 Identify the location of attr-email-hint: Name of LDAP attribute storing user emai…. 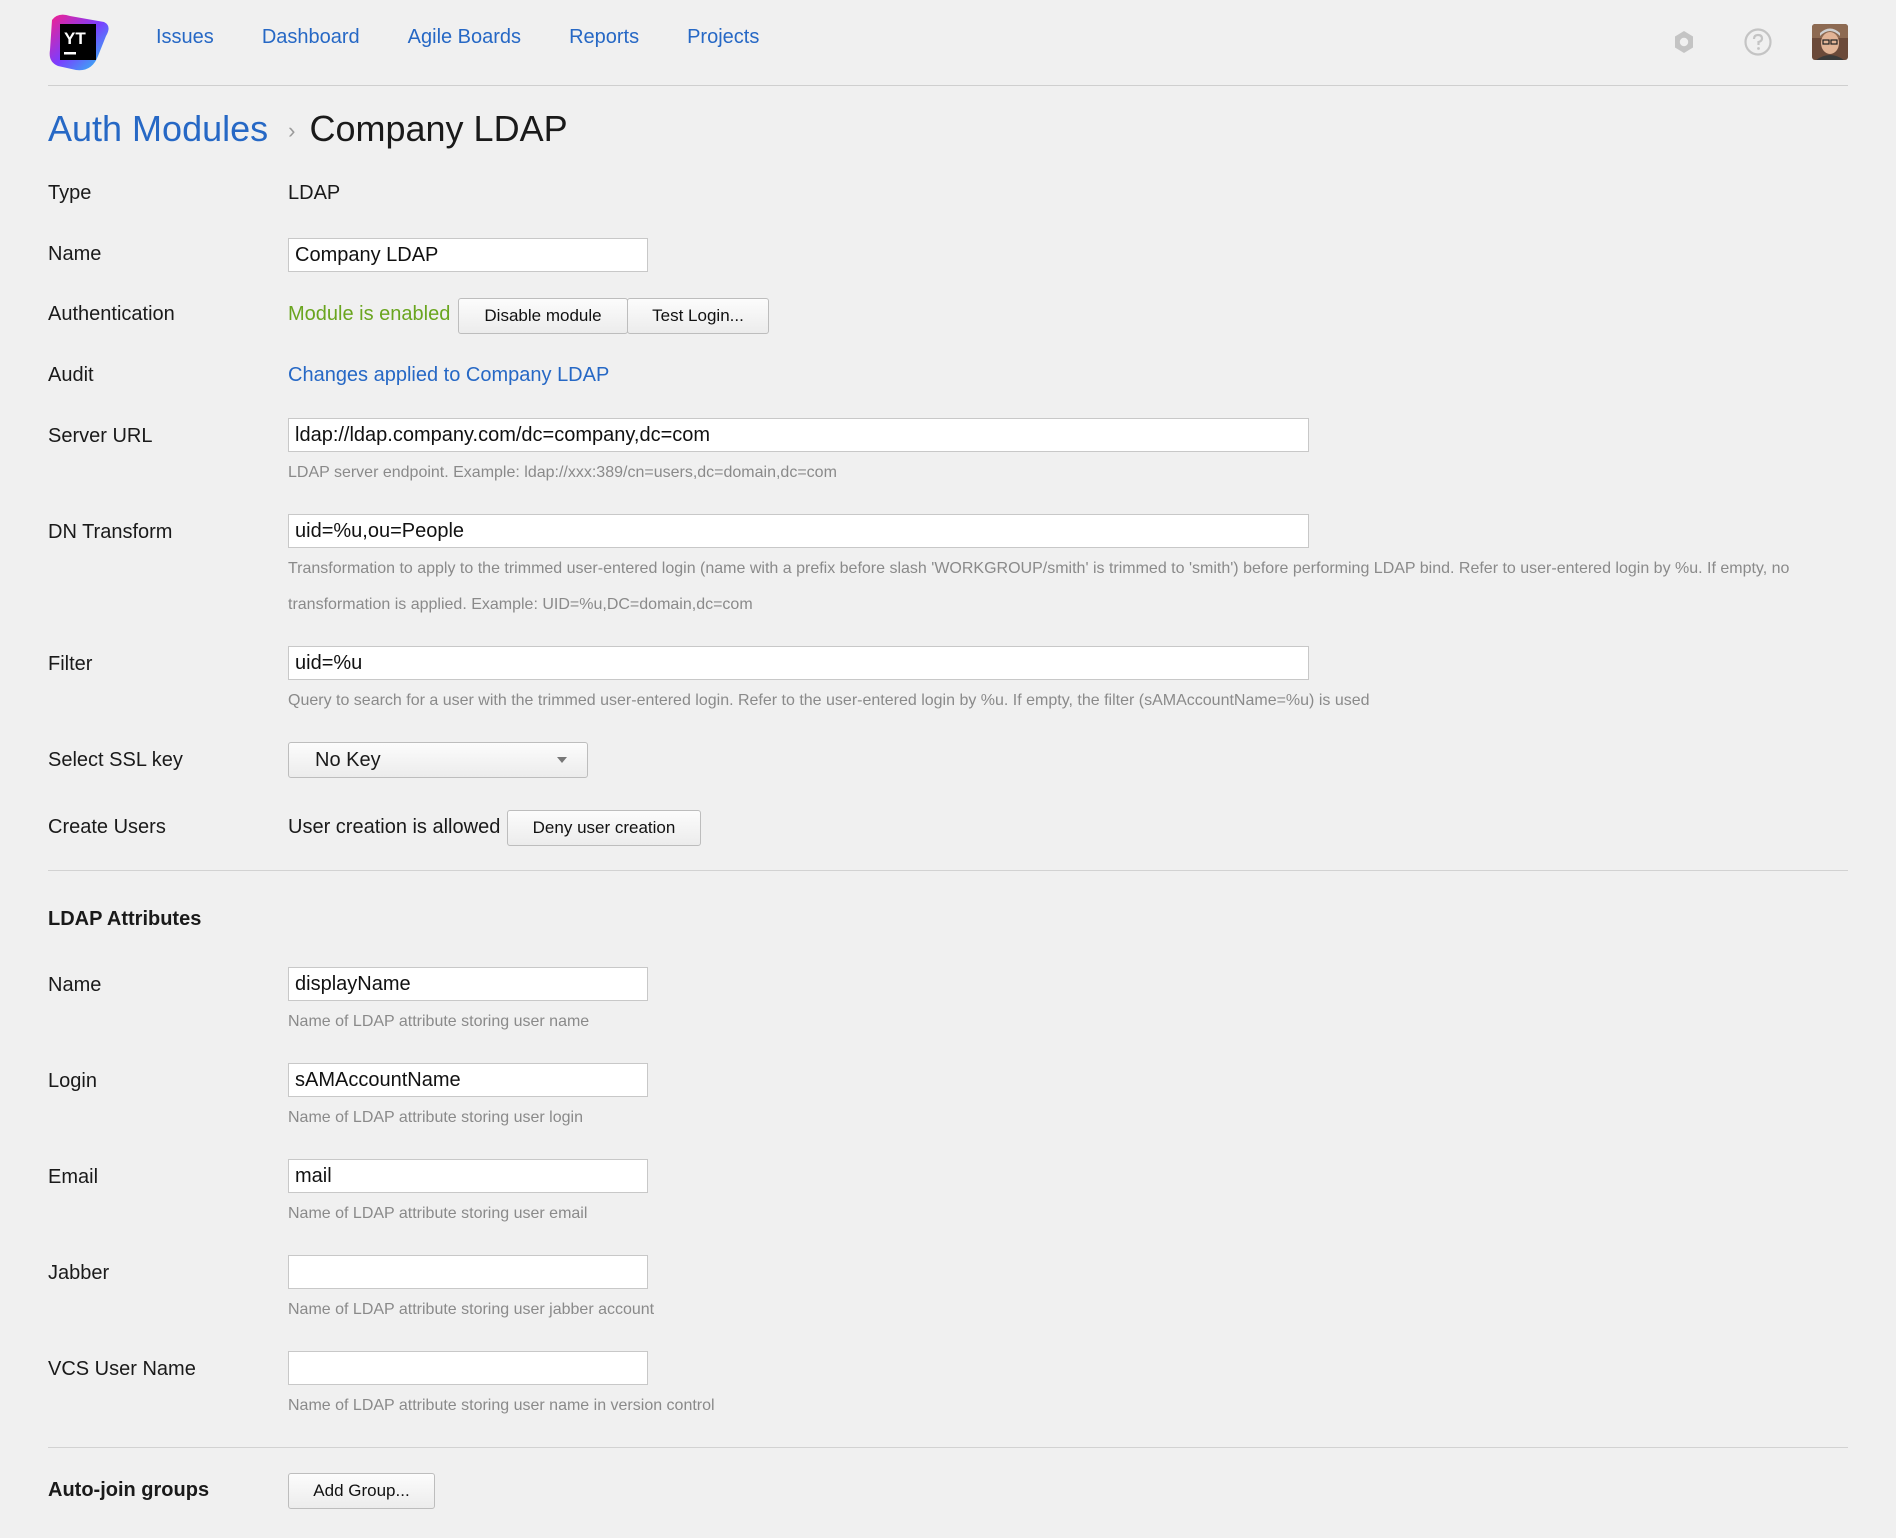
(438, 1213).